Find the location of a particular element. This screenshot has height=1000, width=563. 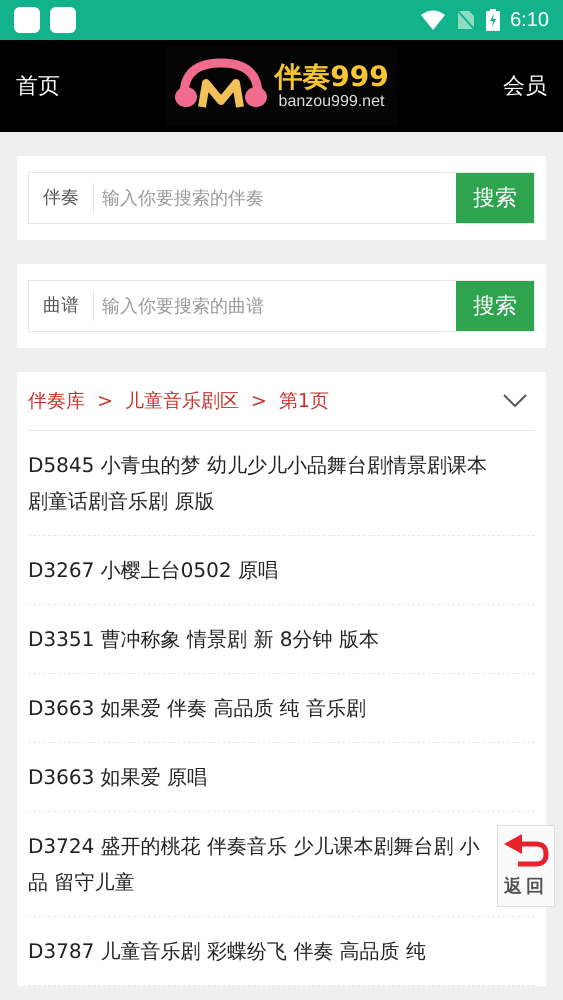

song-link: D3663 如果爱 原唱 is located at coordinates (260, 777).